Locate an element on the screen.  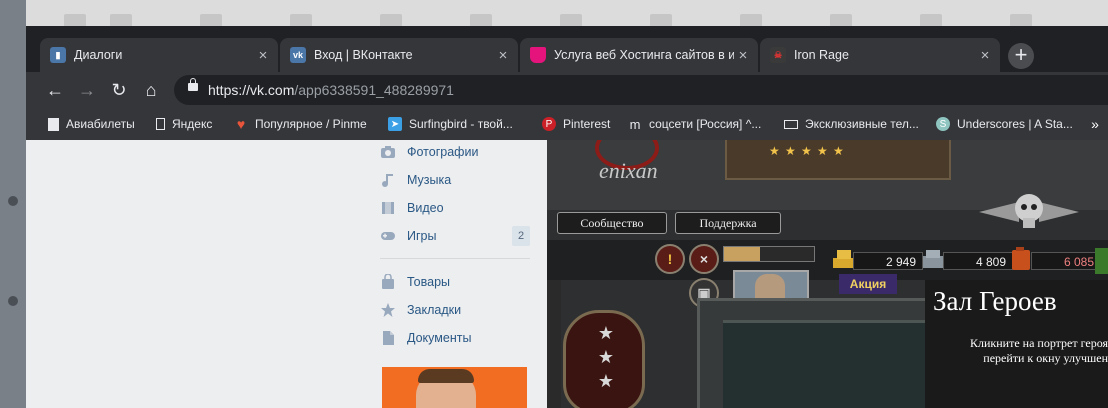
bookmark-aviabilety: Авиабилеты is located at coordinates (91, 124).